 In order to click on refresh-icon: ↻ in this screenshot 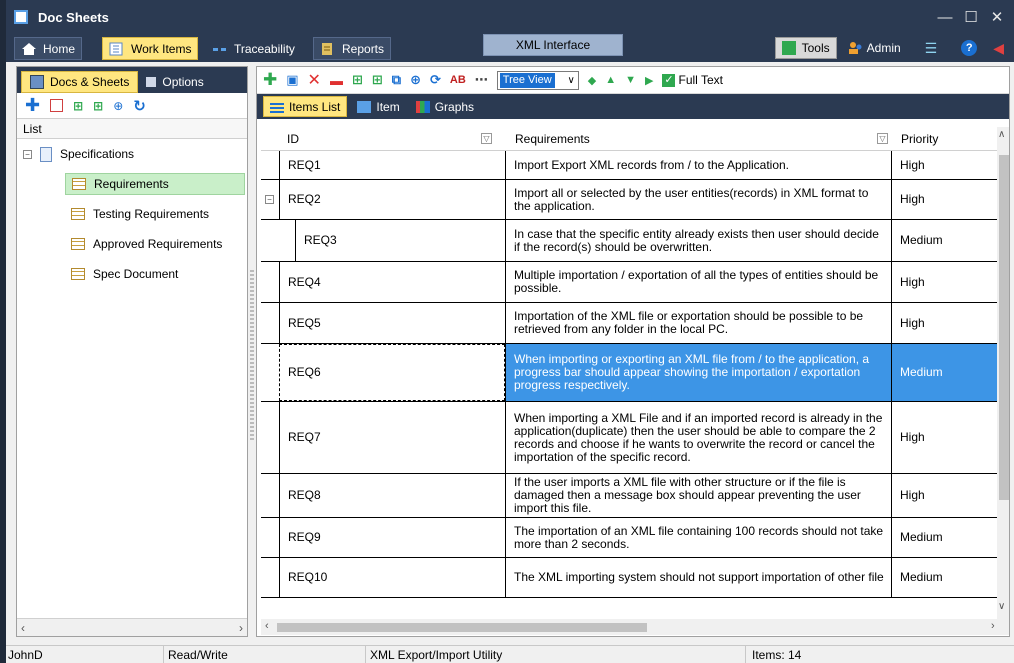, I will do `click(139, 106)`.